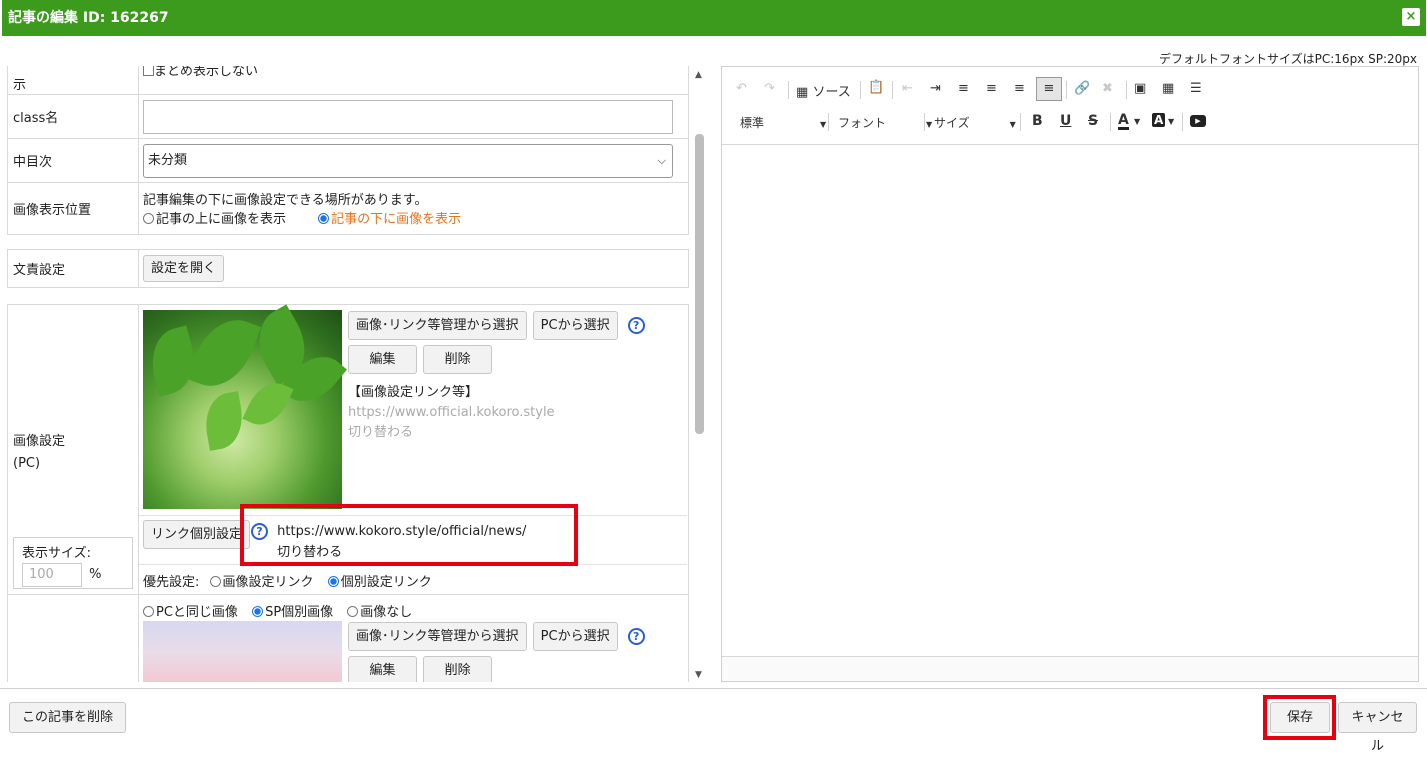 This screenshot has height=761, width=1427. I want to click on summary-checkbox-label: まとめ表示しない, so click(206, 72).